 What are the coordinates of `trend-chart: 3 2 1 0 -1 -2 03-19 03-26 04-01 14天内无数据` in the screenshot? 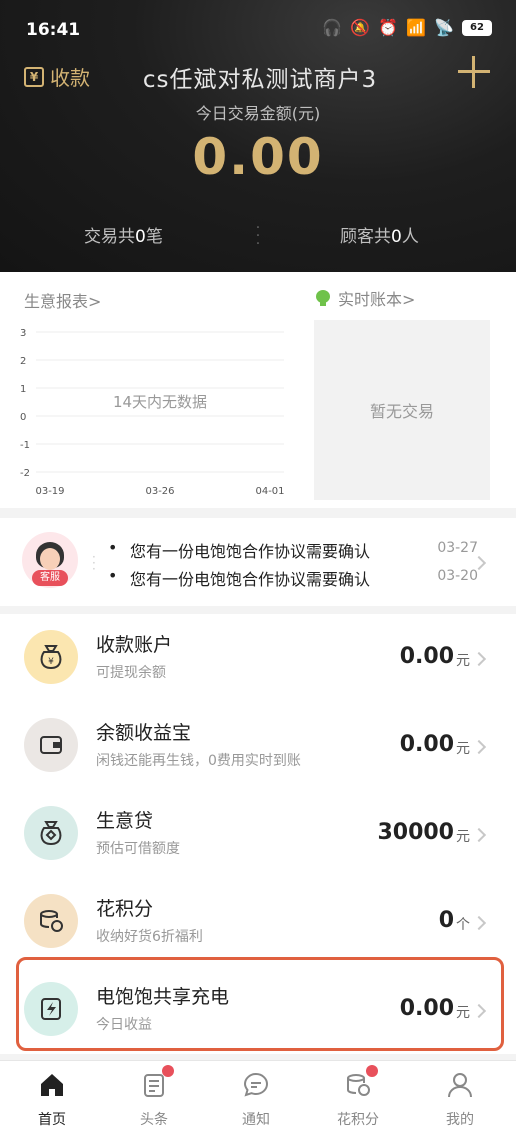 It's located at (152, 412).